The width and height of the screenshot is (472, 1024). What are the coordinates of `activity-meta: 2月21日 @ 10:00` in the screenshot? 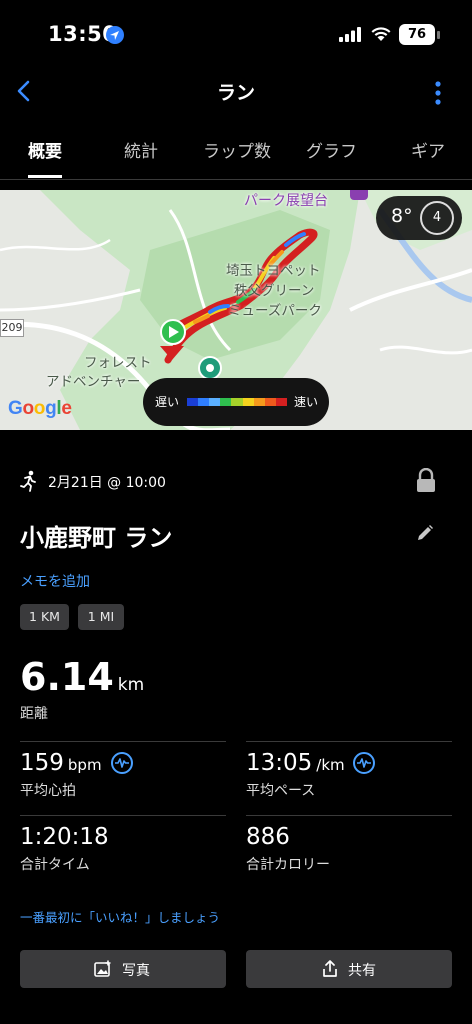 It's located at (240, 482).